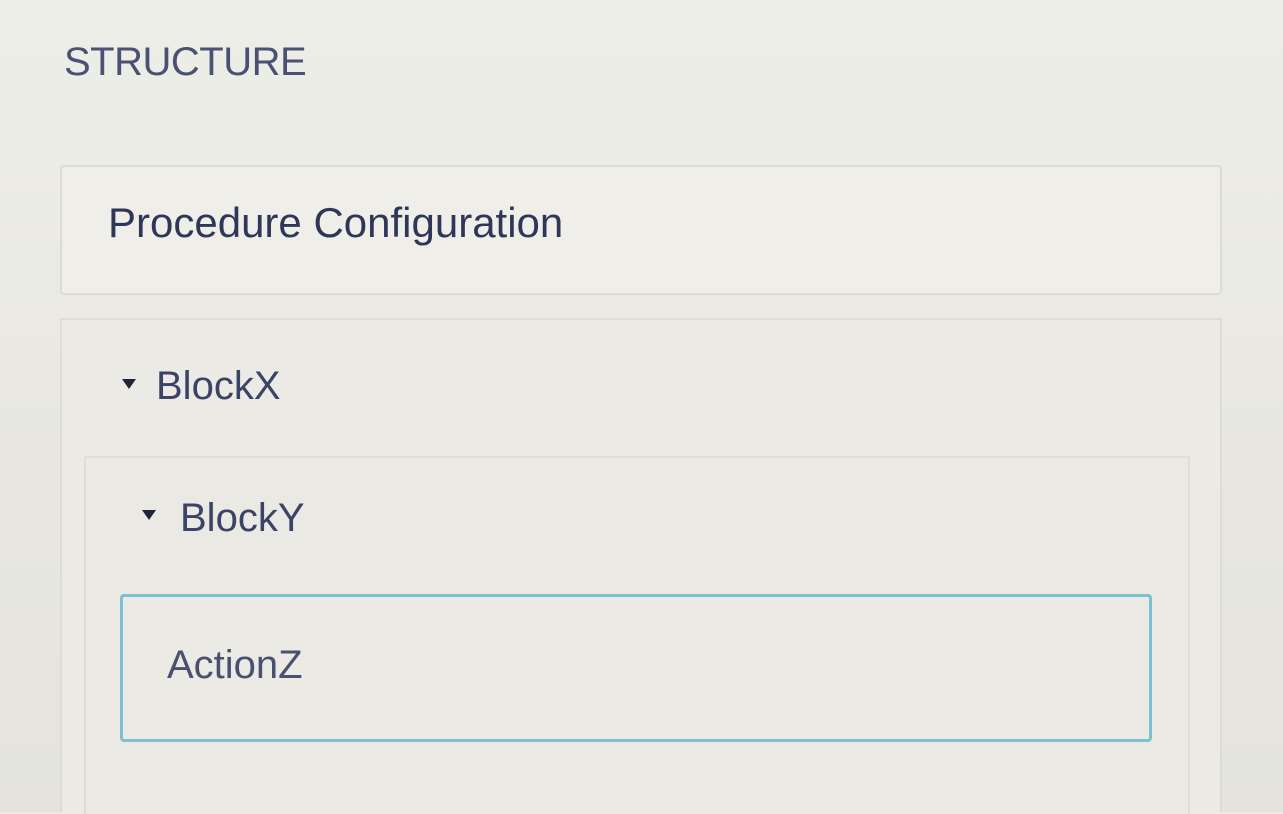 The height and width of the screenshot is (814, 1283). I want to click on block-y-label: BlockY, so click(242, 518).